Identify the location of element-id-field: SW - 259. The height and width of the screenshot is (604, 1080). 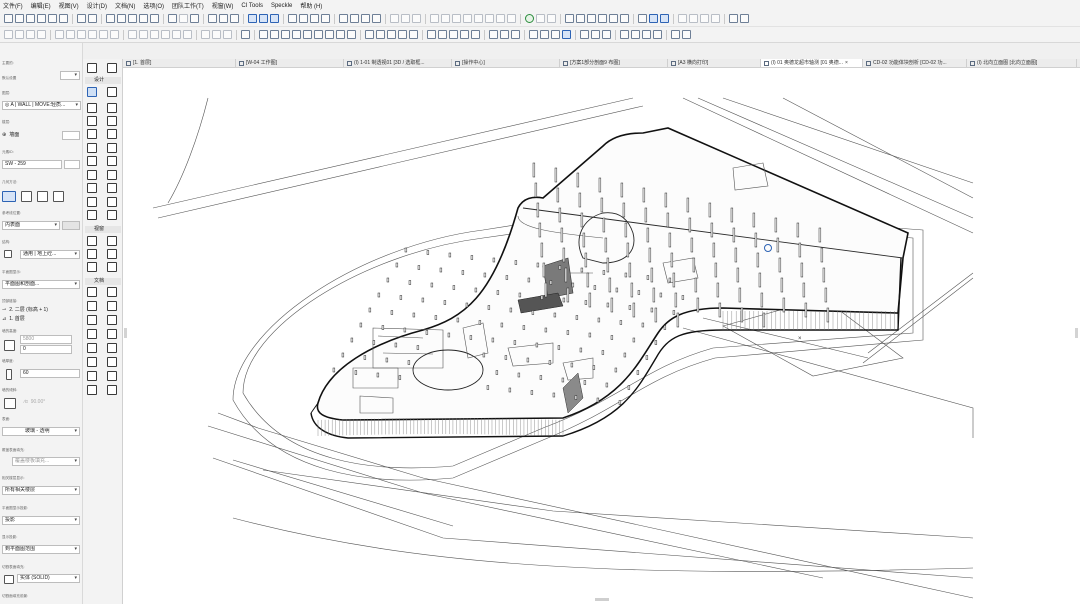
(32, 164).